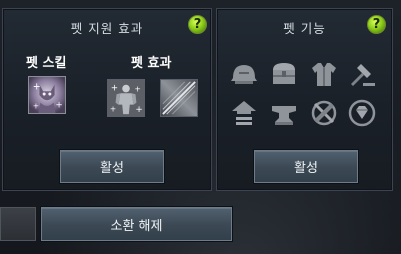  Describe the element at coordinates (136, 224) in the screenshot. I see `dismiss-pet-button: 소환 해제` at that location.